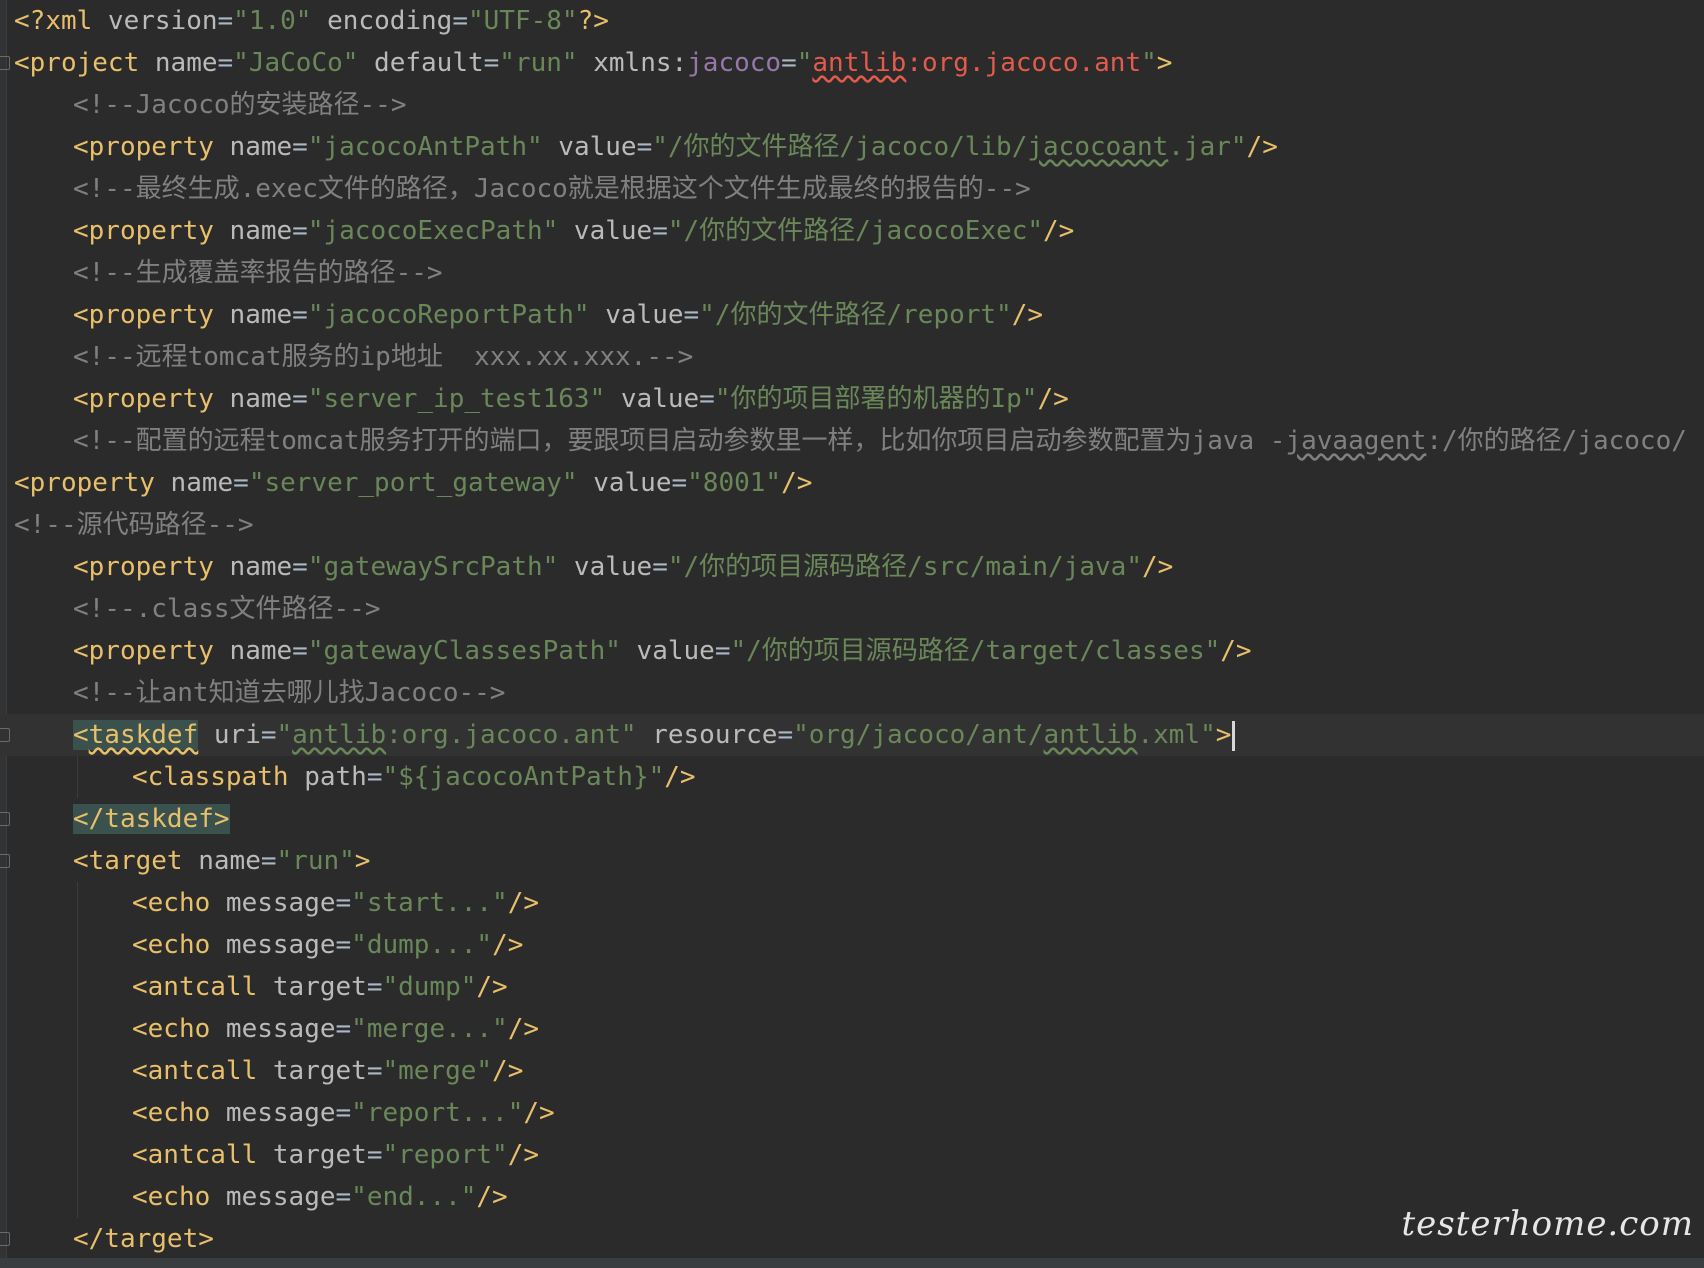  What do you see at coordinates (425, 147) in the screenshot?
I see `code-token: "jacocoAntPath"` at bounding box center [425, 147].